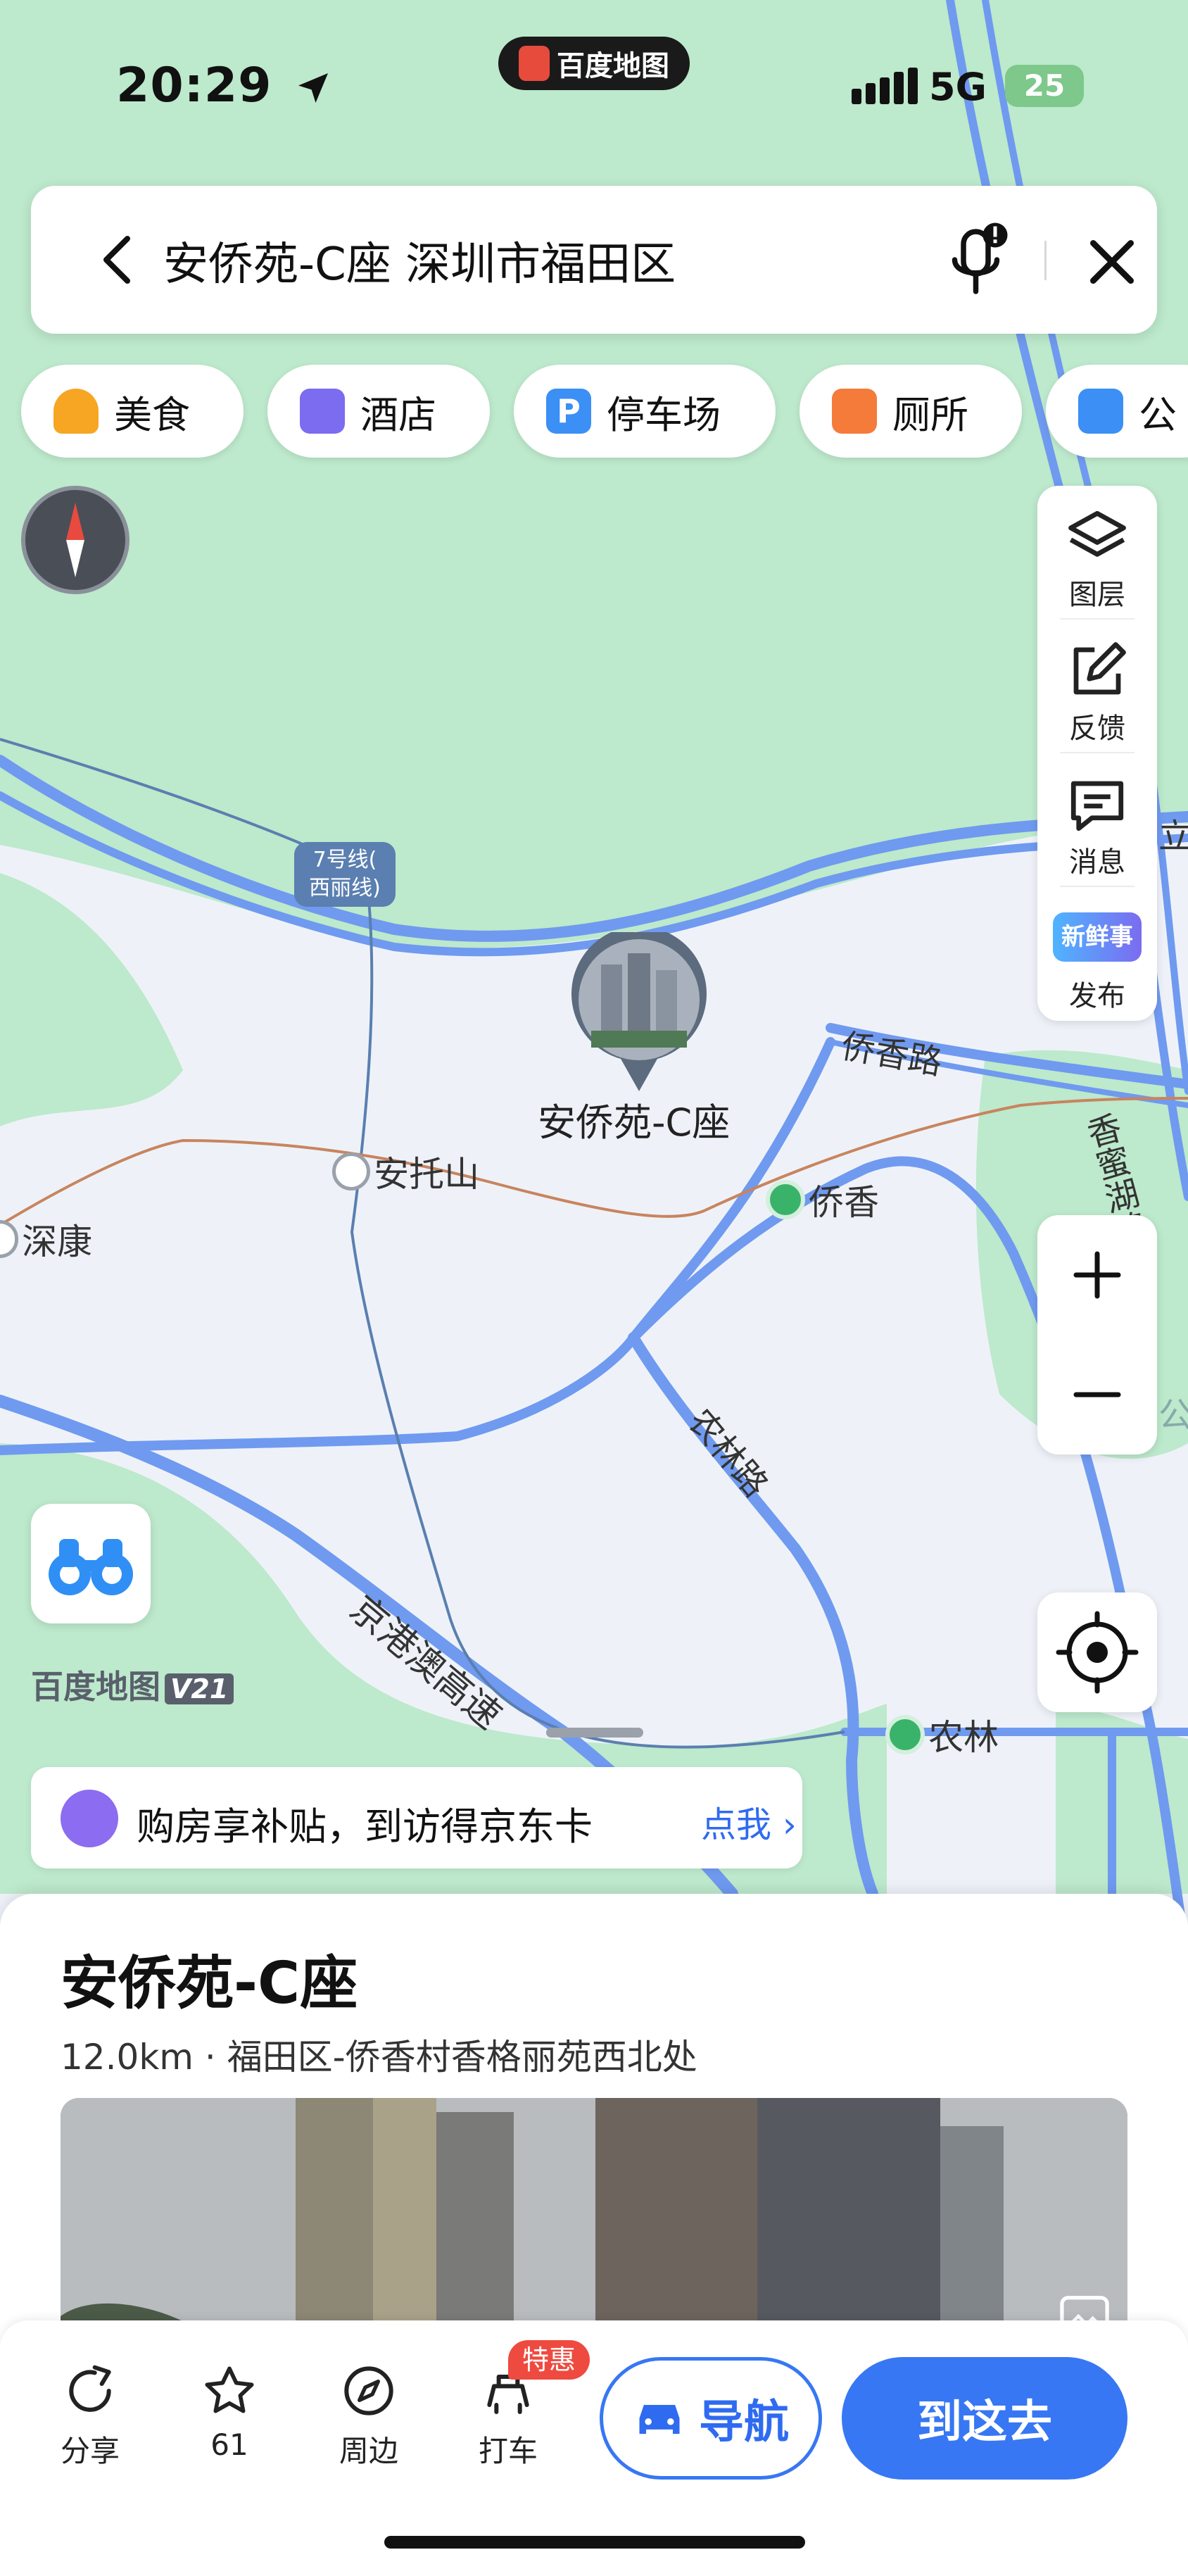 This screenshot has width=1188, height=2576. What do you see at coordinates (639, 1010) in the screenshot?
I see `poi-marker` at bounding box center [639, 1010].